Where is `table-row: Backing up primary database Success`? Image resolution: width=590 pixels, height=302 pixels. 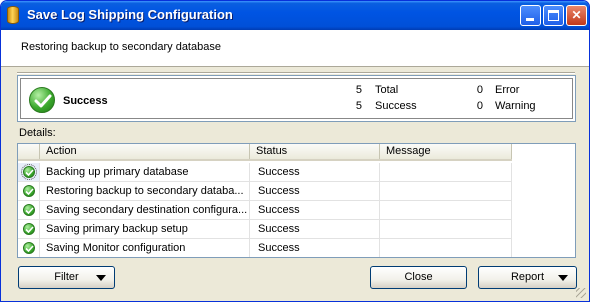 table-row: Backing up primary database Success is located at coordinates (265, 172).